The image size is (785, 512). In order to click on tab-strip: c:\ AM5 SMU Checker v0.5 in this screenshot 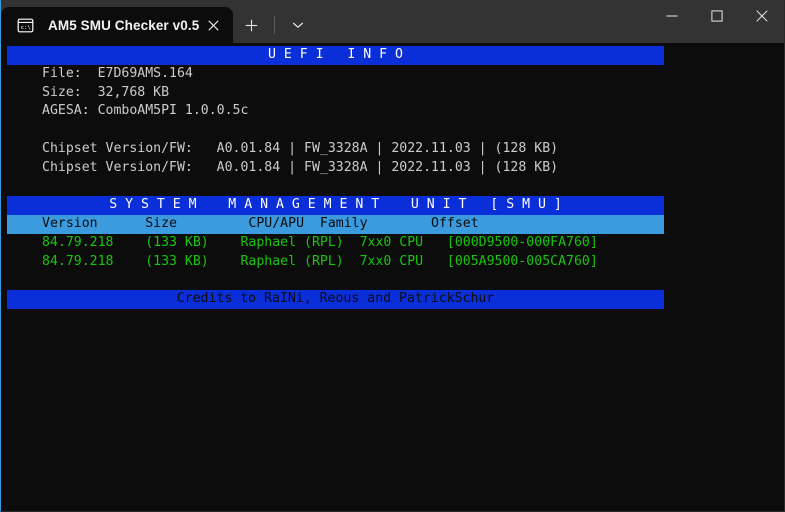, I will do `click(158, 21)`.